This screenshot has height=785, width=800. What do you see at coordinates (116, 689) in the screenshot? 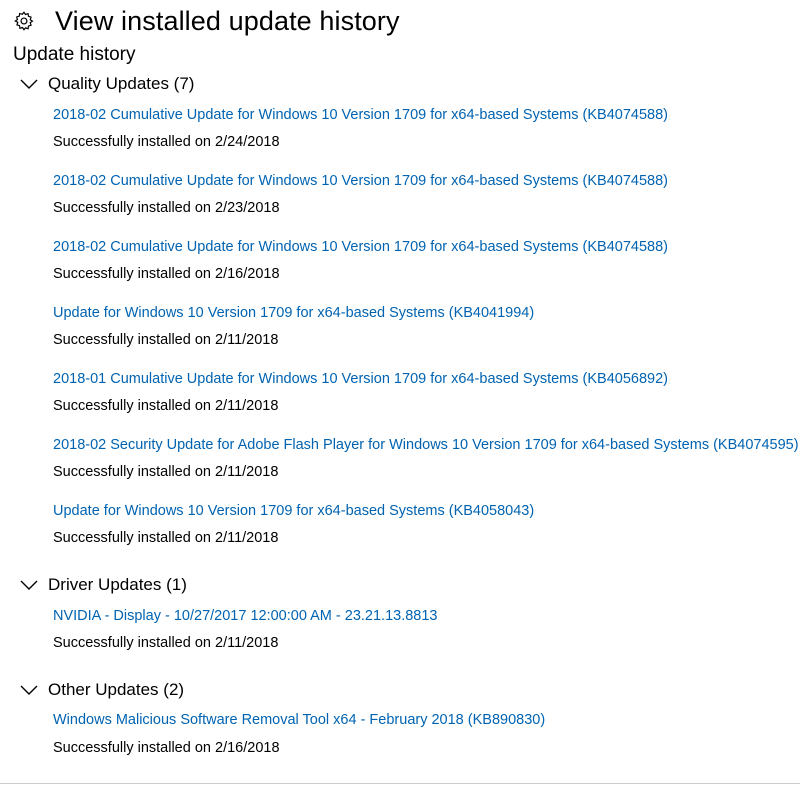
I see `group-label: Other Updates (2)` at bounding box center [116, 689].